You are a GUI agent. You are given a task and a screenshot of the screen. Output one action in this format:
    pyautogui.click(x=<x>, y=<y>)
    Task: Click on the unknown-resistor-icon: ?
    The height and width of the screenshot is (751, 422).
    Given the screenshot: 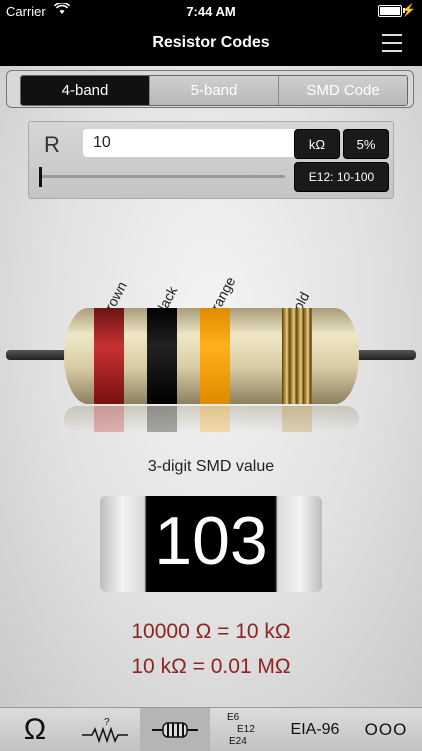 What is the action you would take?
    pyautogui.click(x=105, y=730)
    